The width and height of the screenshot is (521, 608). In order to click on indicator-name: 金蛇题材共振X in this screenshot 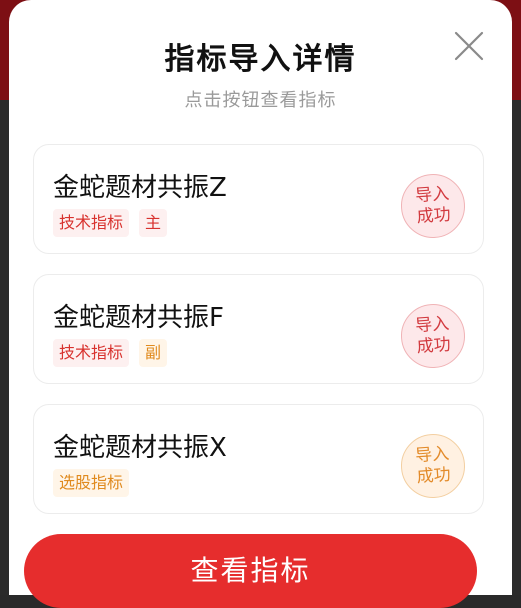, I will do `click(140, 448)`.